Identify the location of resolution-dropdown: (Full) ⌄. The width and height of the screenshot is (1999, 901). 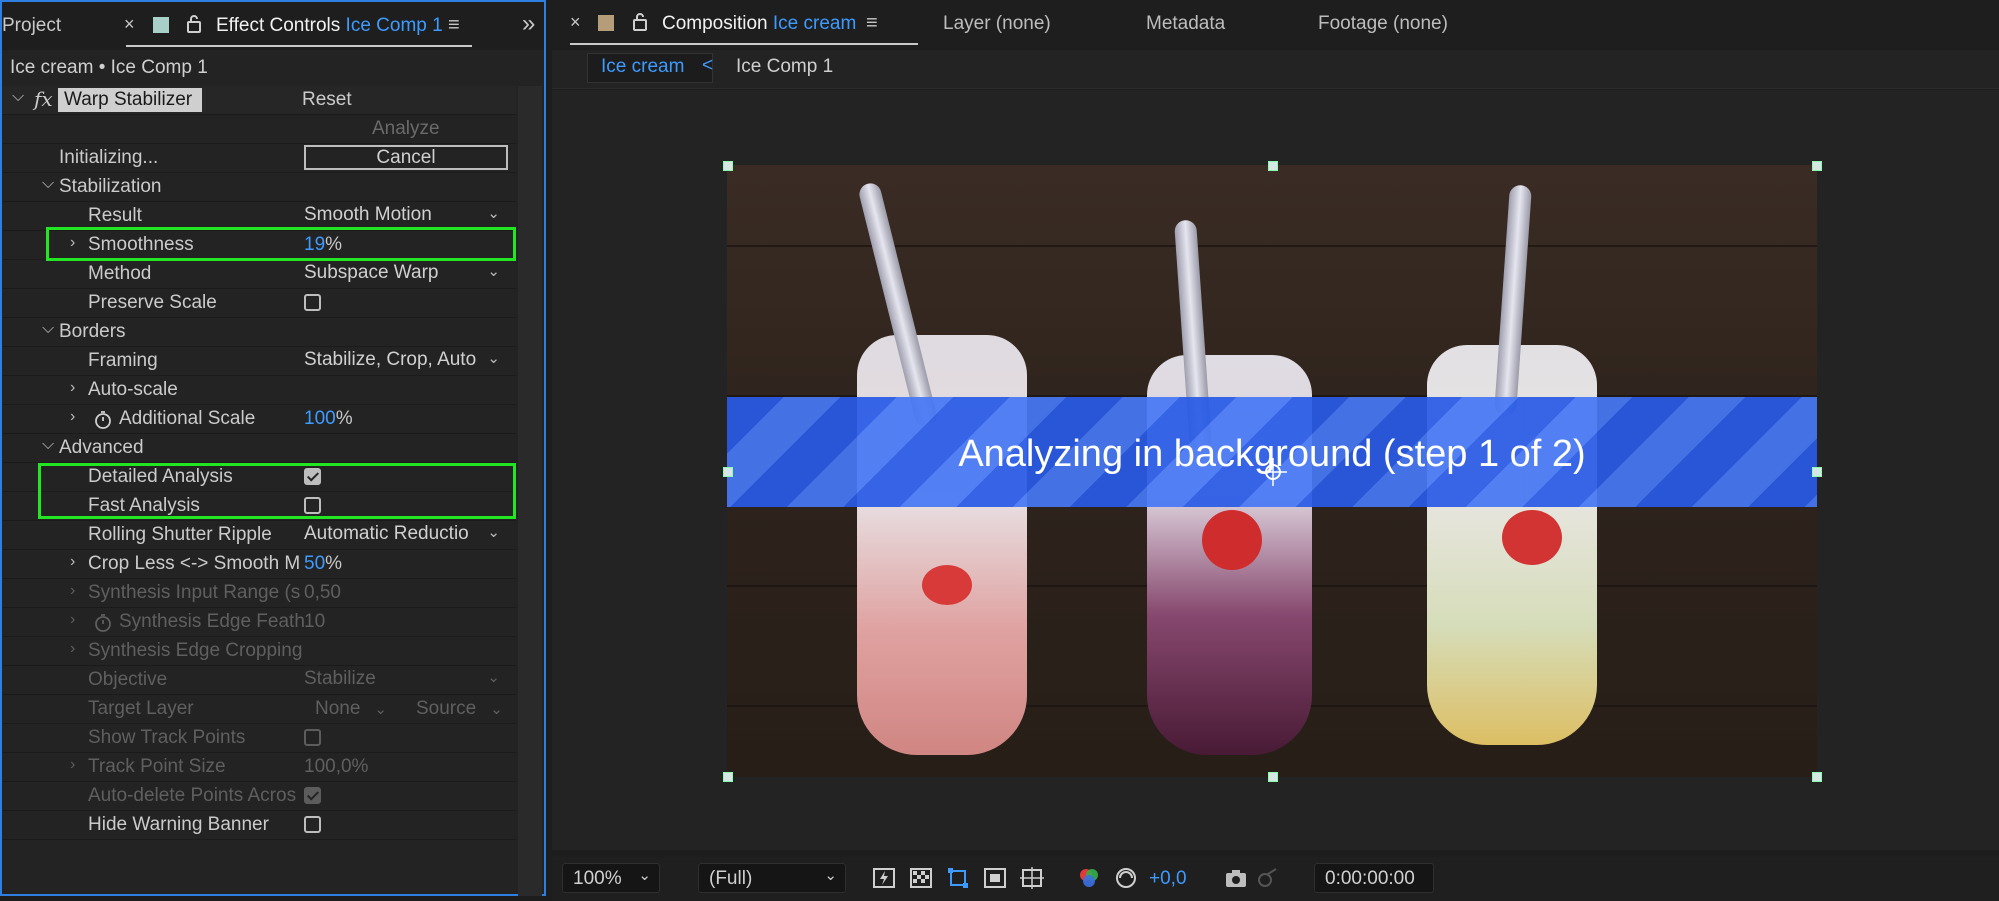
(772, 878).